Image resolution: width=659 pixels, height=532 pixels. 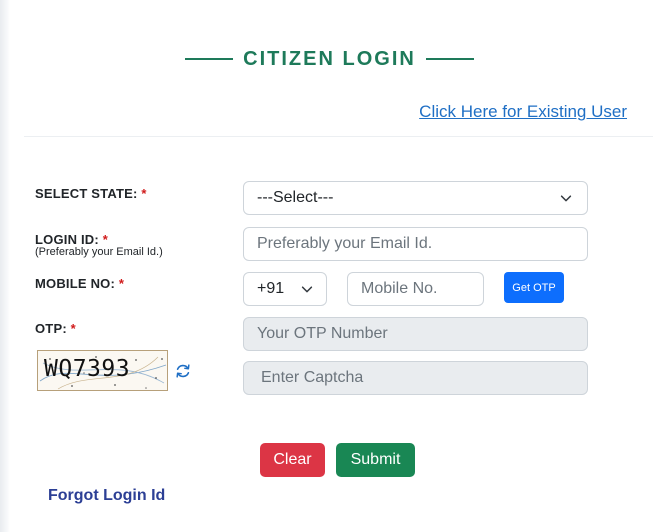 I want to click on state-label-text: SELECT STATE:, so click(x=86, y=193).